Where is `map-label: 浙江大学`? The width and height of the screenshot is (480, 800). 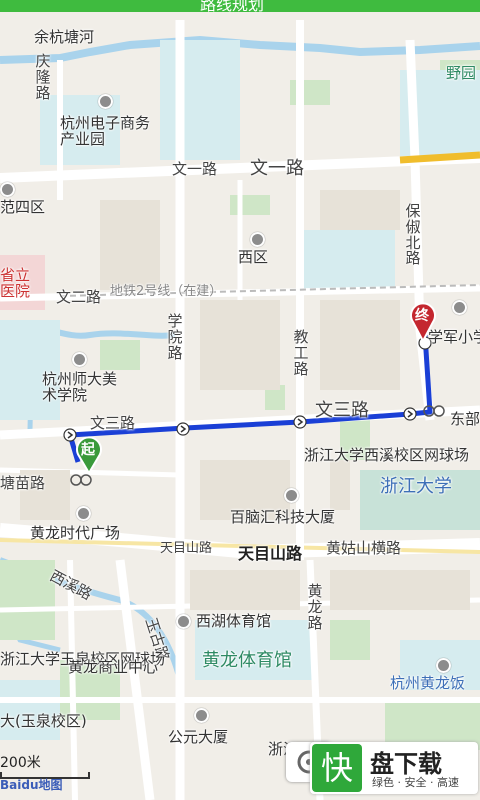 map-label: 浙江大学 is located at coordinates (416, 486).